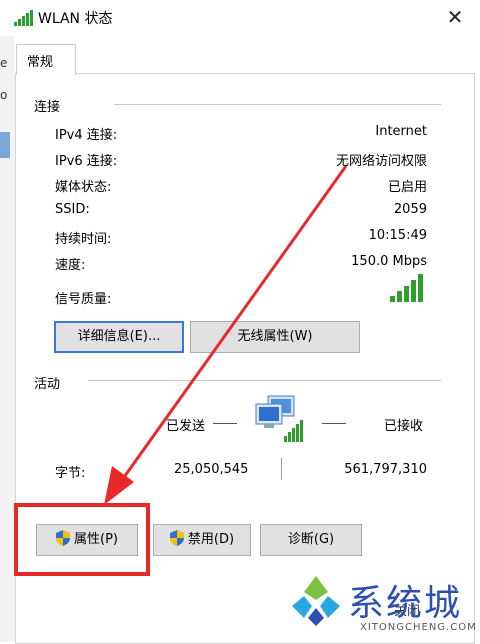  Describe the element at coordinates (83, 239) in the screenshot. I see `duration-label: 持续时间:` at that location.